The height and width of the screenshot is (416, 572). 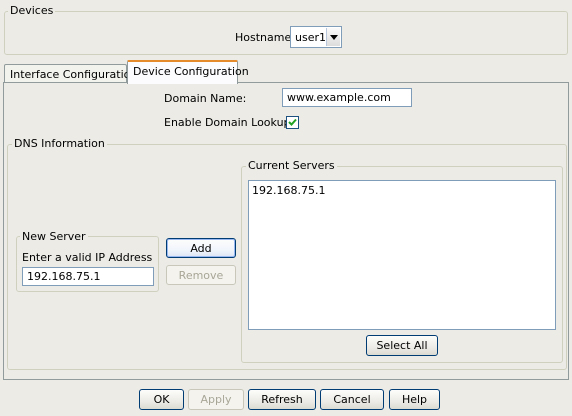 I want to click on hostname-select: user1, so click(x=316, y=37).